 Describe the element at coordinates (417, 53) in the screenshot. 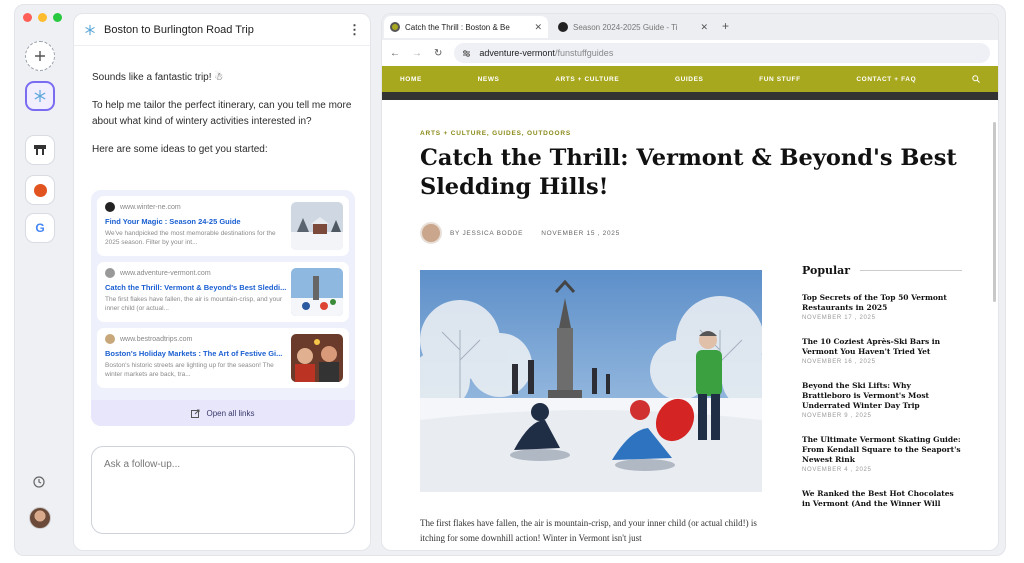

I see `forward-icon: →` at that location.